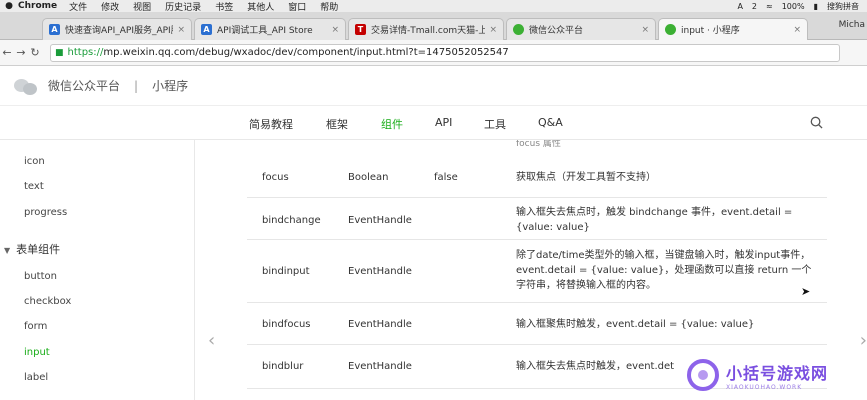 The width and height of the screenshot is (867, 400). What do you see at coordinates (635, 324) in the screenshot?
I see `attr-description: 输入框聚焦时触发，event.detail = {value: value}` at bounding box center [635, 324].